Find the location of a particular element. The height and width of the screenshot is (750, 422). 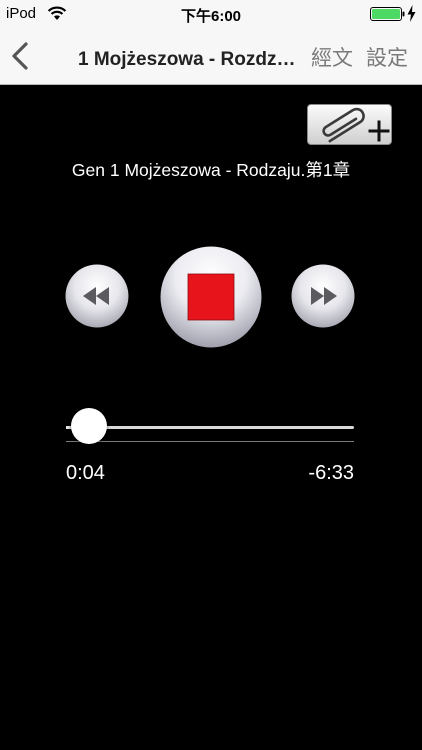

fast-forward-button is located at coordinates (323, 296).